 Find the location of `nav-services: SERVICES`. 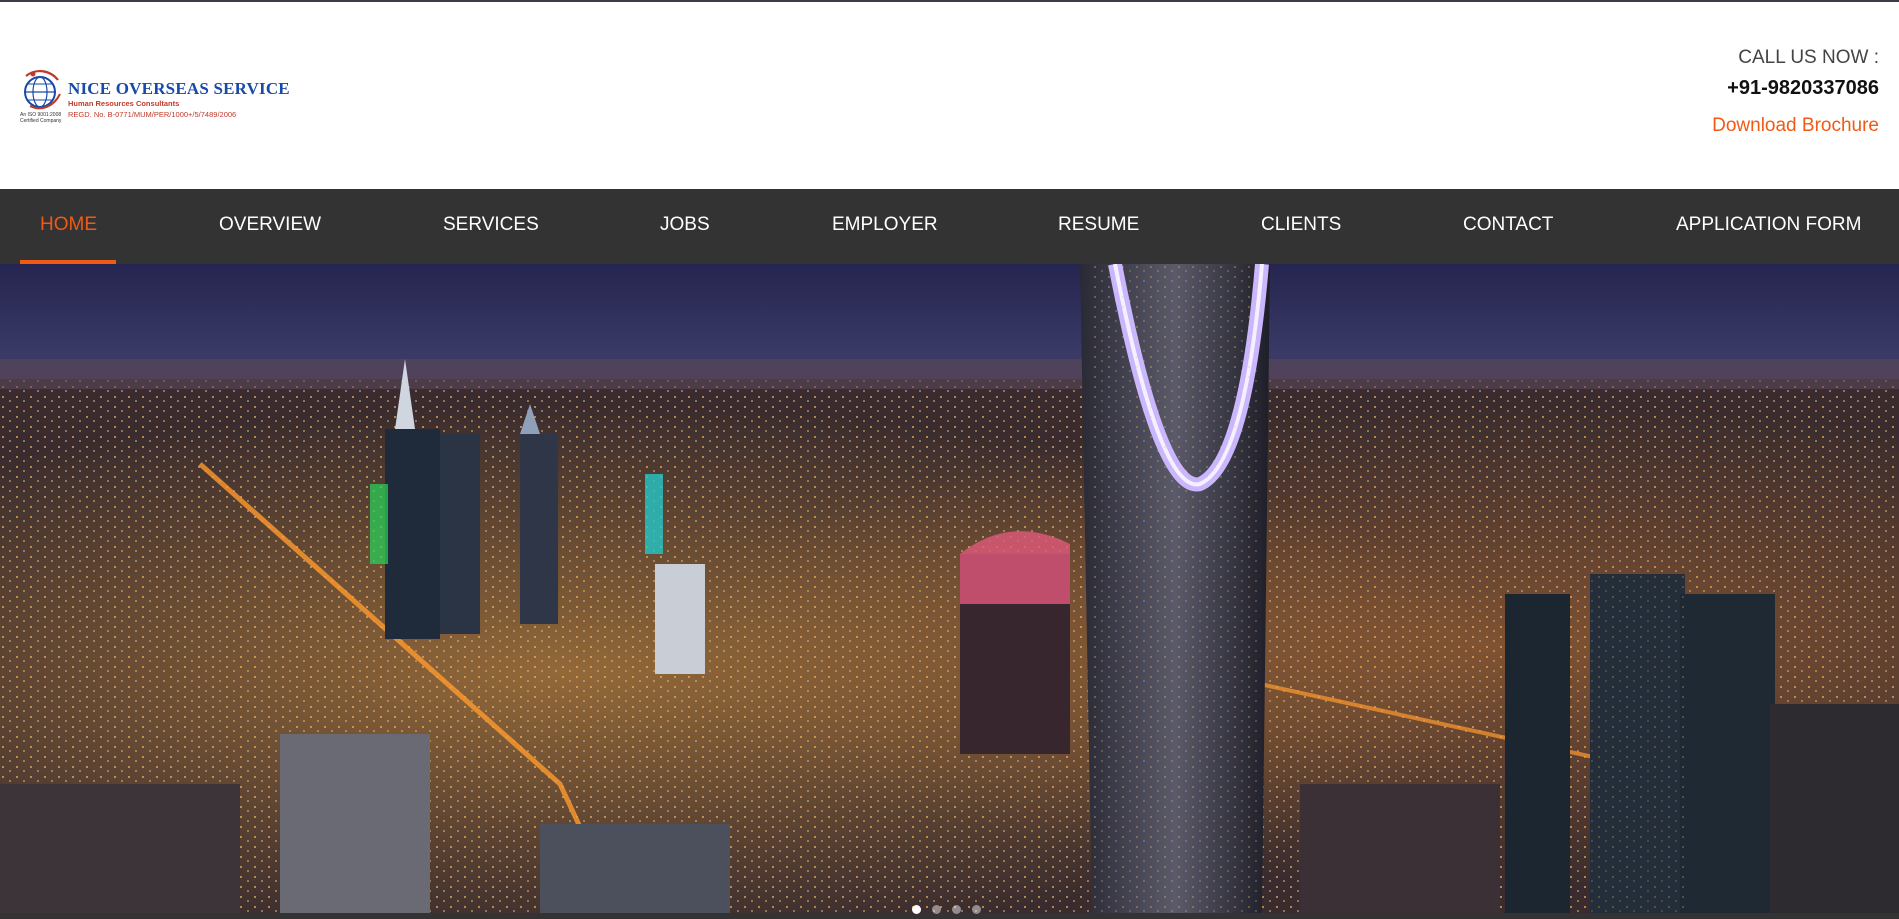

nav-services: SERVICES is located at coordinates (491, 226).